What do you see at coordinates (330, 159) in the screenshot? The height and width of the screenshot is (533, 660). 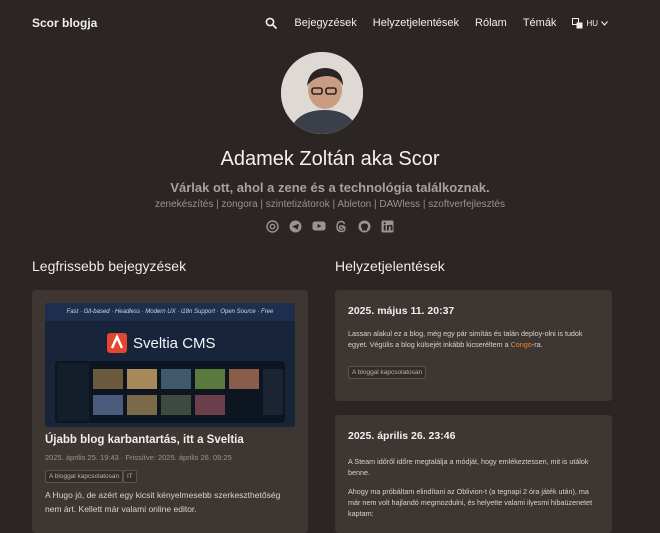 I see `profile-name: Adamek Zoltán aka Scor` at bounding box center [330, 159].